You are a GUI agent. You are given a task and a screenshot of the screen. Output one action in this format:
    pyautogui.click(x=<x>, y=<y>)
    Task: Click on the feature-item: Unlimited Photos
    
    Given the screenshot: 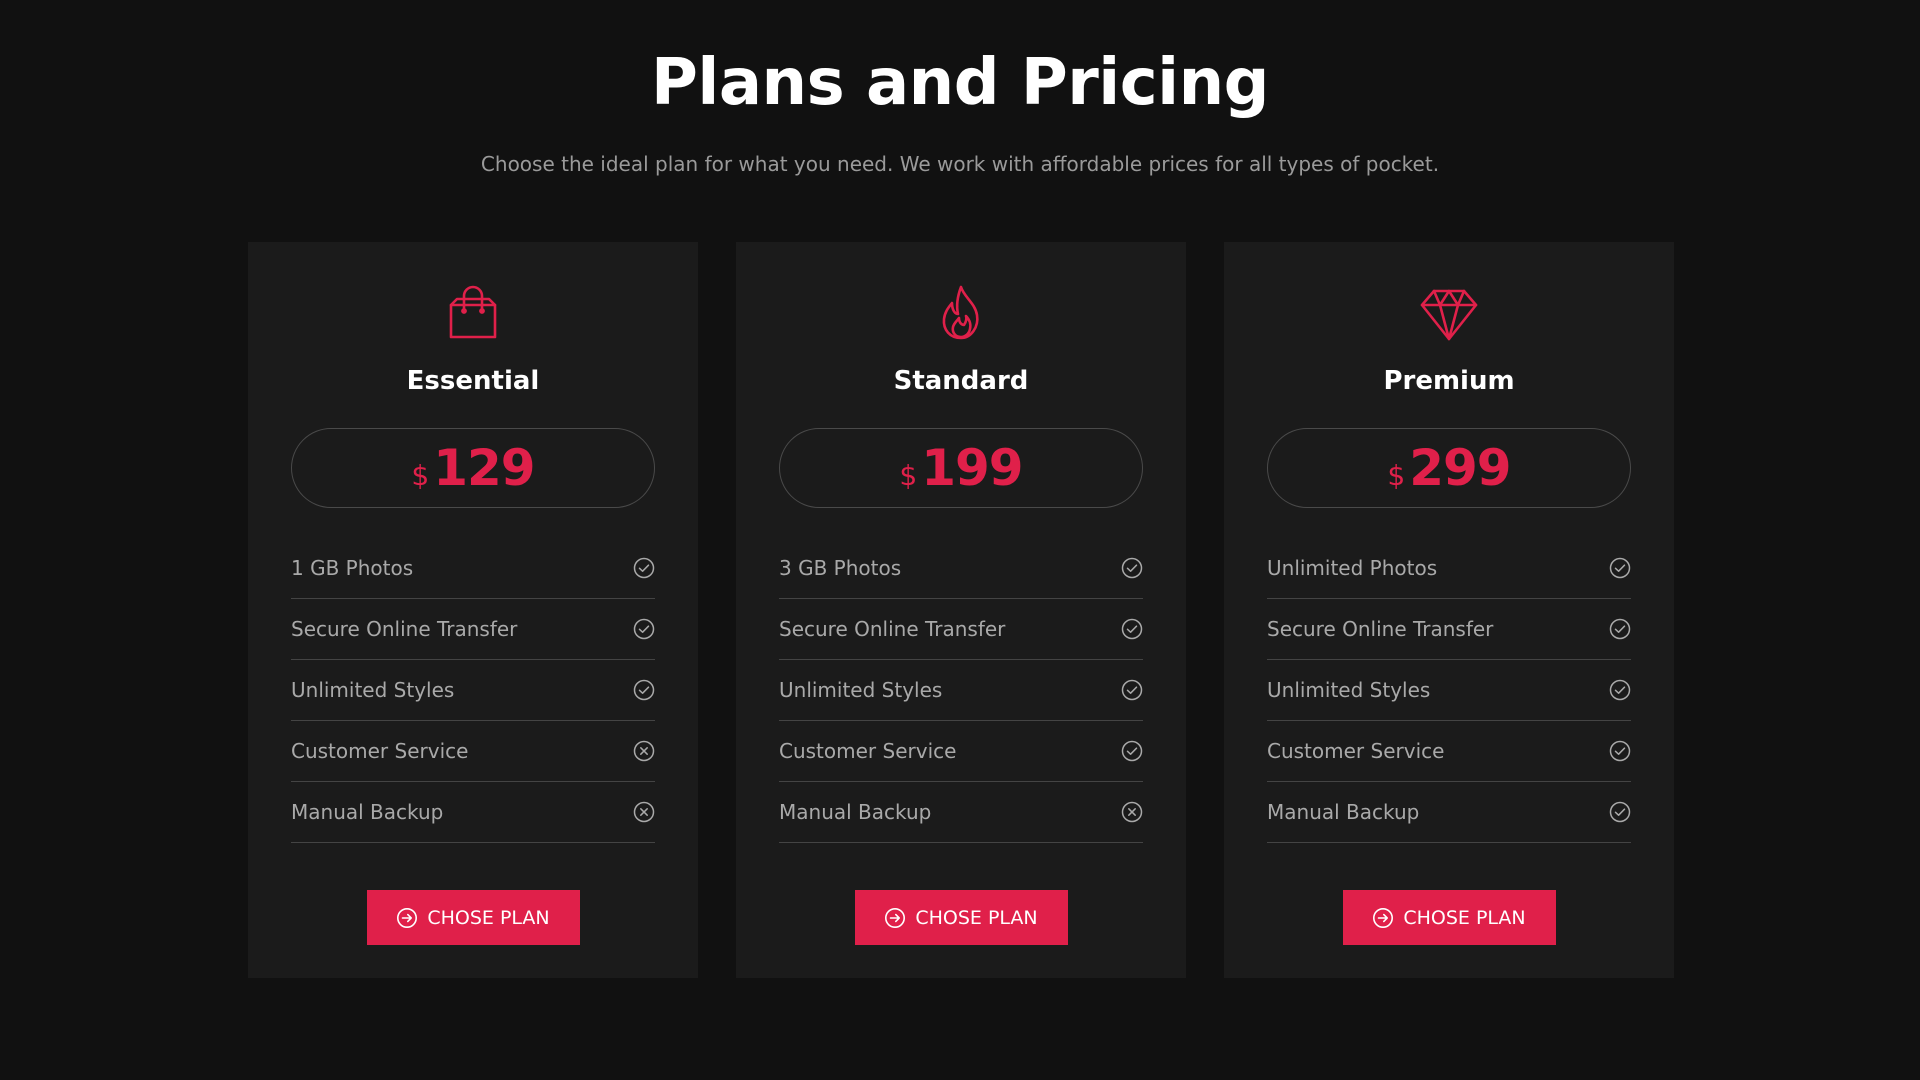 What is the action you would take?
    pyautogui.click(x=1449, y=568)
    